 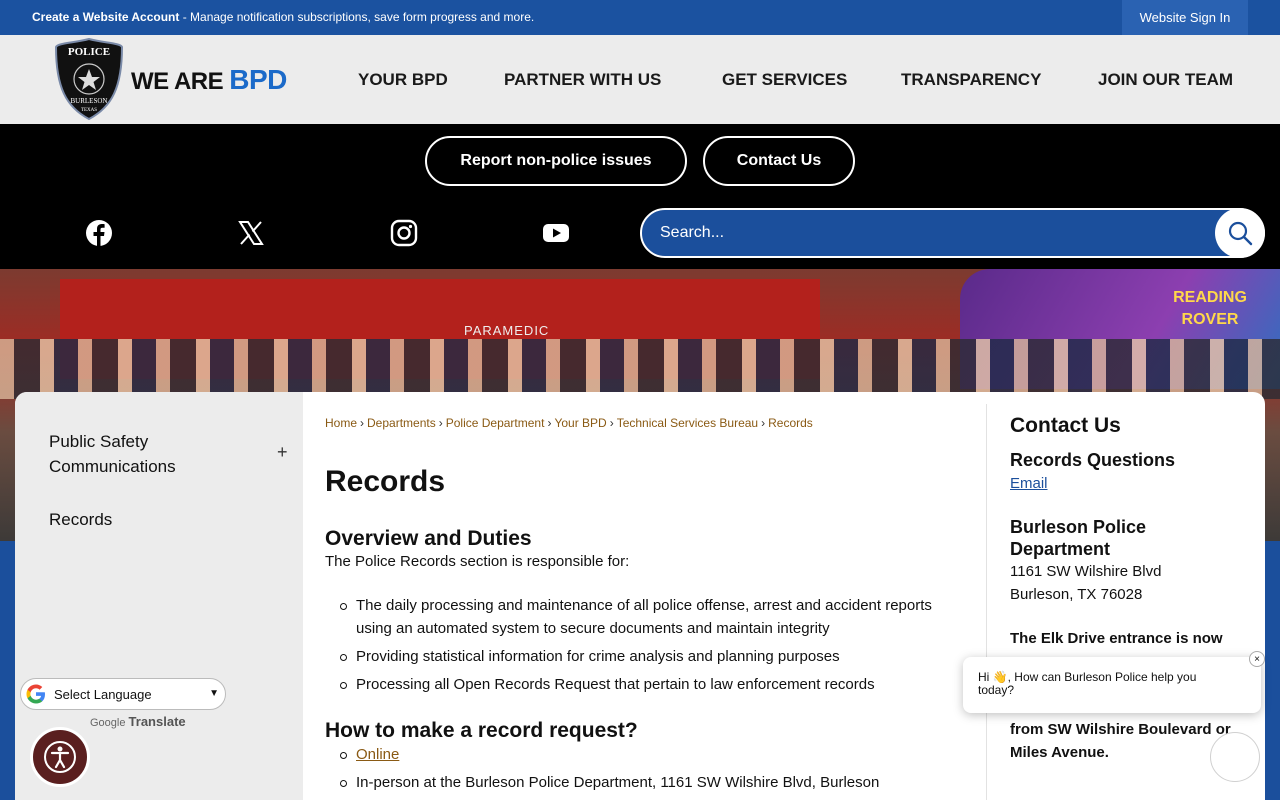 I want to click on instagram-icon, so click(x=404, y=233).